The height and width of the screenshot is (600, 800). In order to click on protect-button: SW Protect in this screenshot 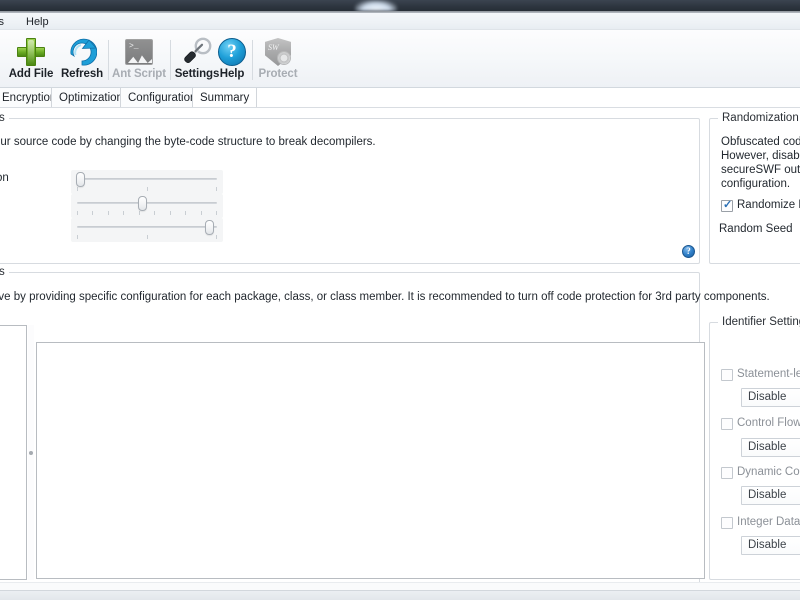, I will do `click(278, 59)`.